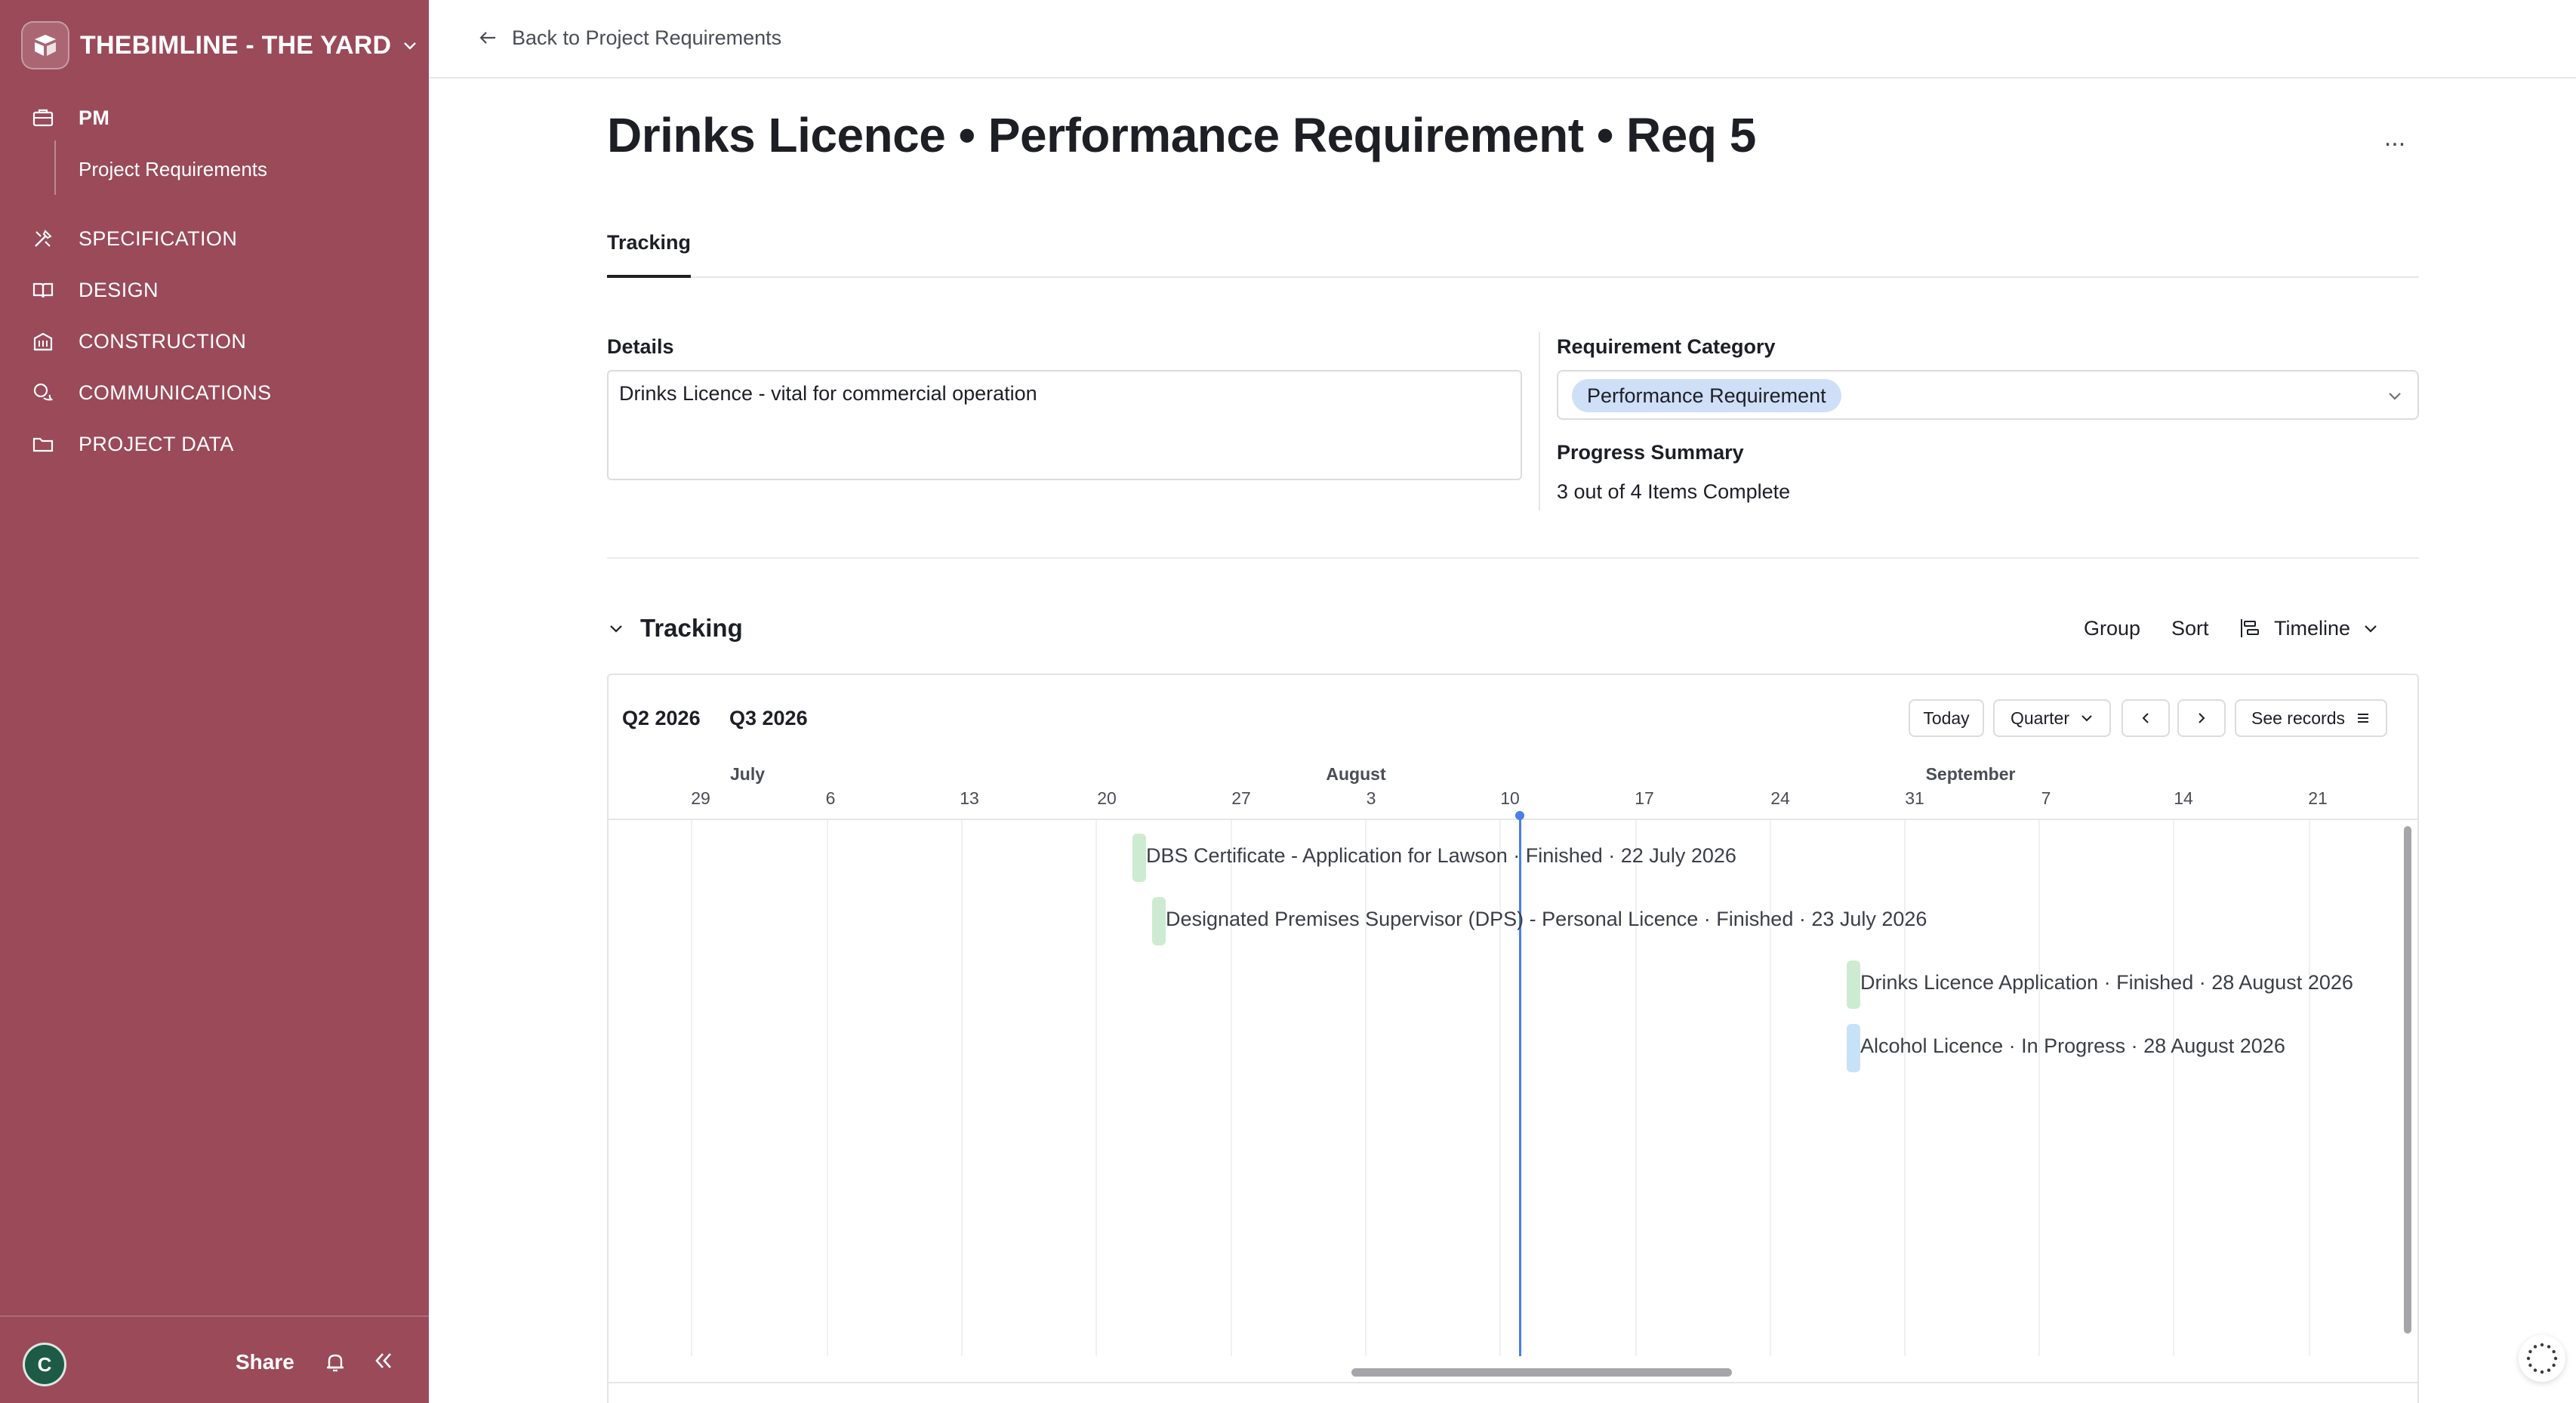 The image size is (2576, 1403). I want to click on day-label: 14, so click(2183, 798).